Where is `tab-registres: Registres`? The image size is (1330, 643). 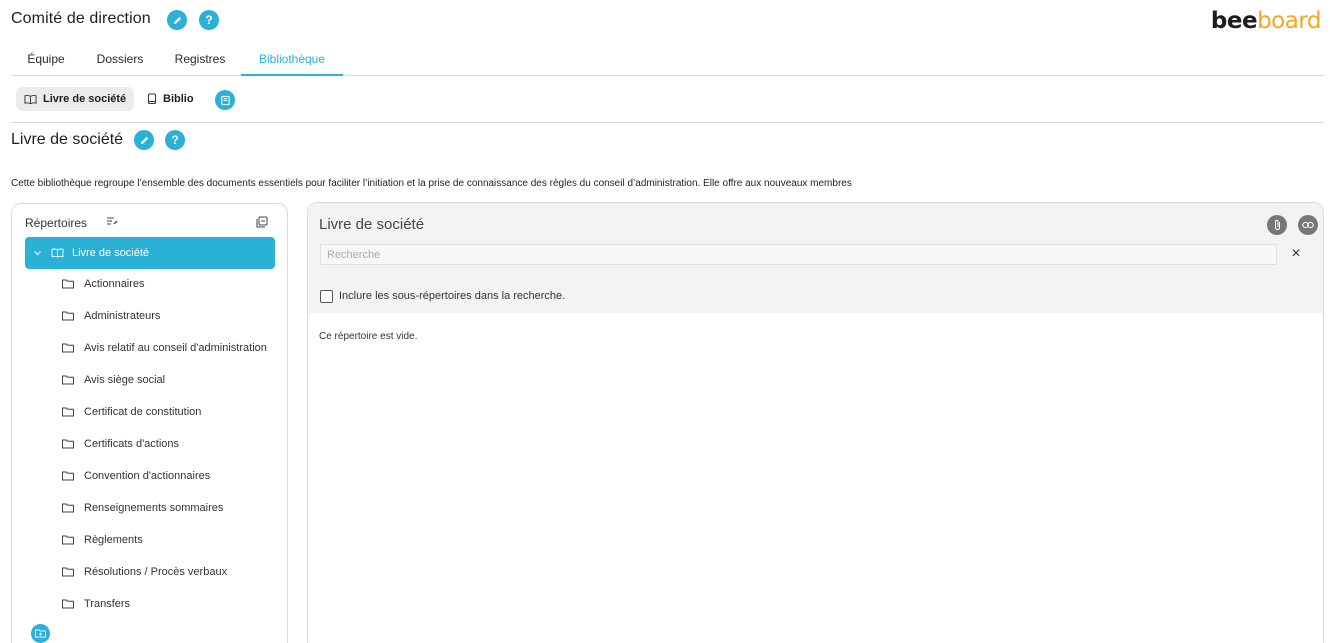
tab-registres: Registres is located at coordinates (200, 60).